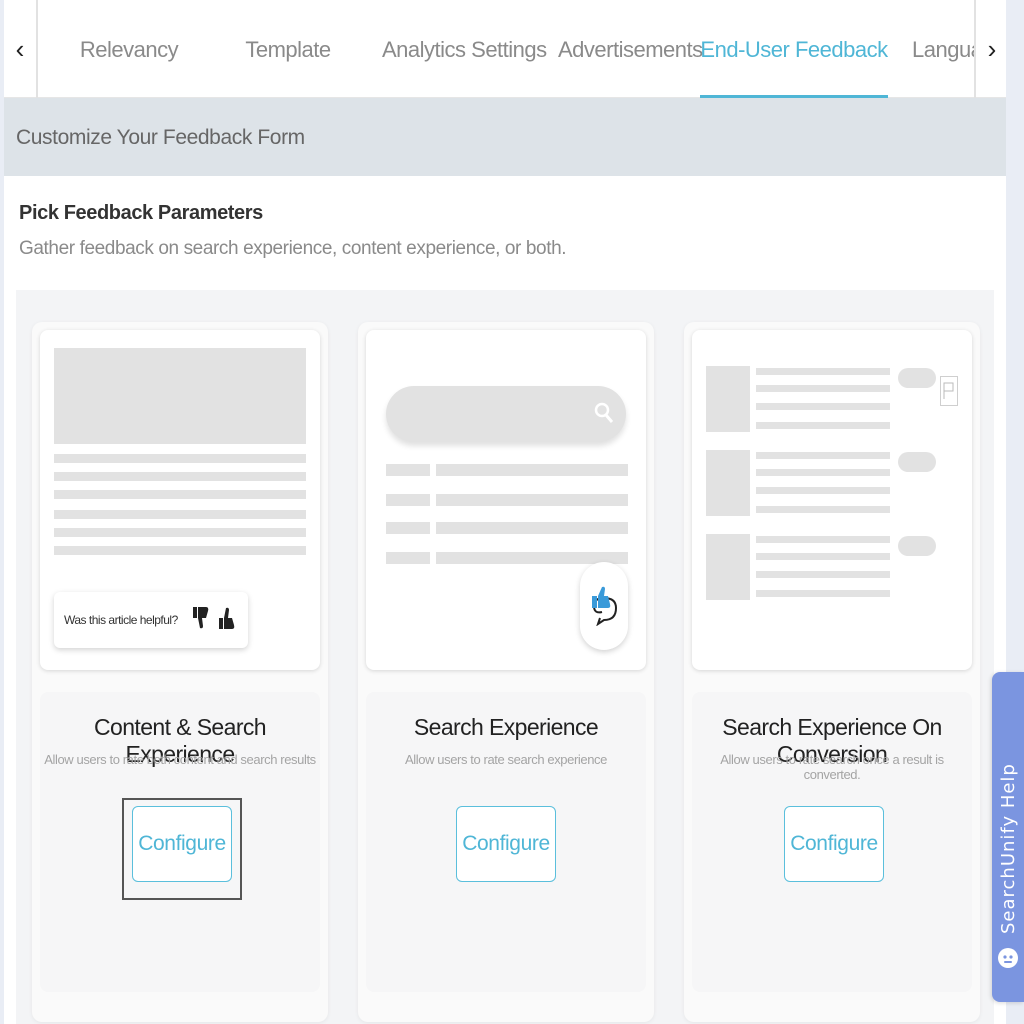 This screenshot has width=1024, height=1024. I want to click on search-icon, so click(604, 415).